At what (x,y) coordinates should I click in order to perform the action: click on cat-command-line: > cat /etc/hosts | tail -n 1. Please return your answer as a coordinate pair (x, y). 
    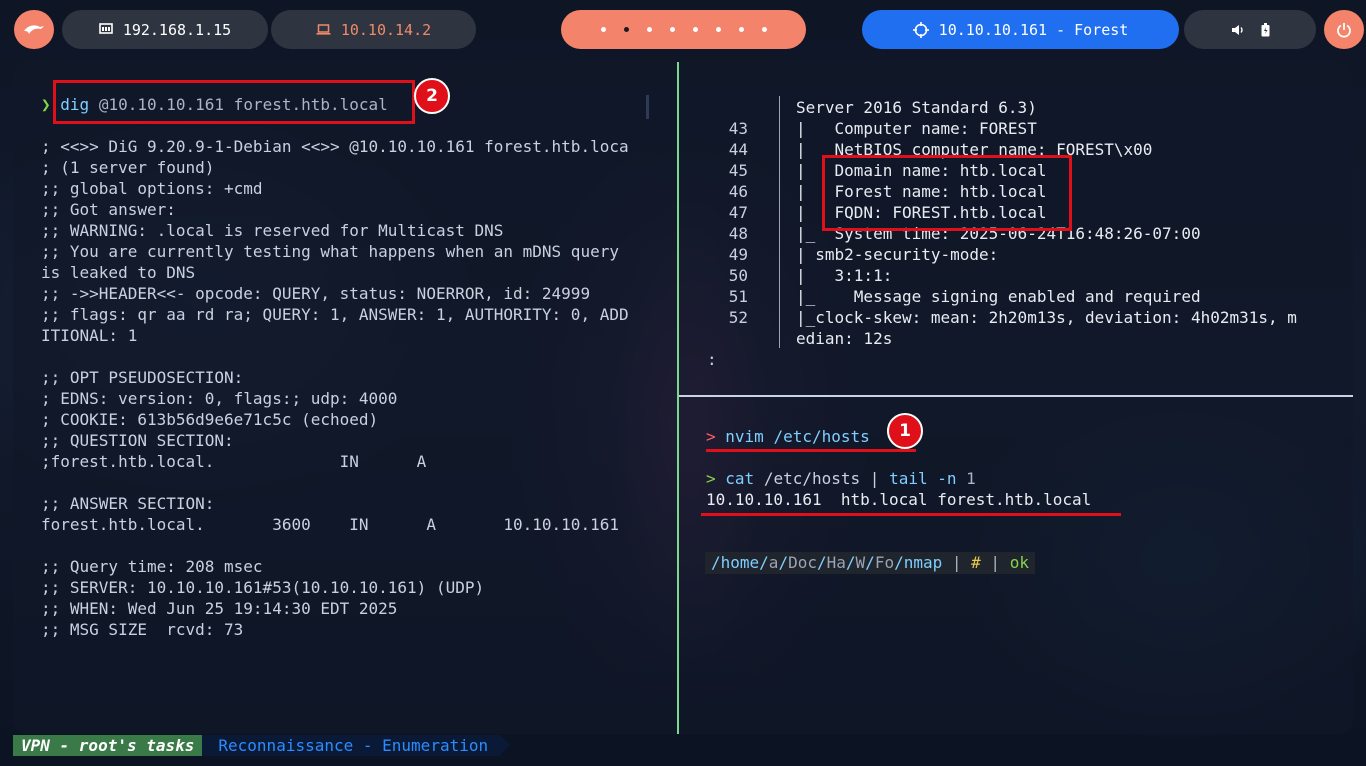
    Looking at the image, I should click on (841, 478).